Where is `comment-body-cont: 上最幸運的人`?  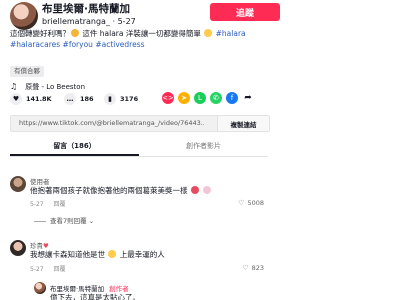
comment-body-cont: 上最幸運的人 is located at coordinates (142, 254).